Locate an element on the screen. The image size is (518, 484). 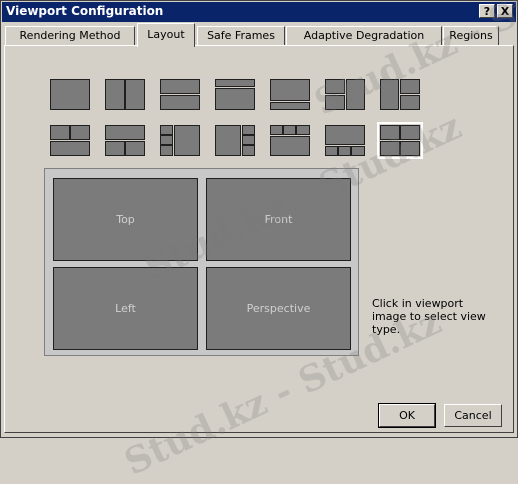
window-title: Viewport Configuration is located at coordinates (85, 11).